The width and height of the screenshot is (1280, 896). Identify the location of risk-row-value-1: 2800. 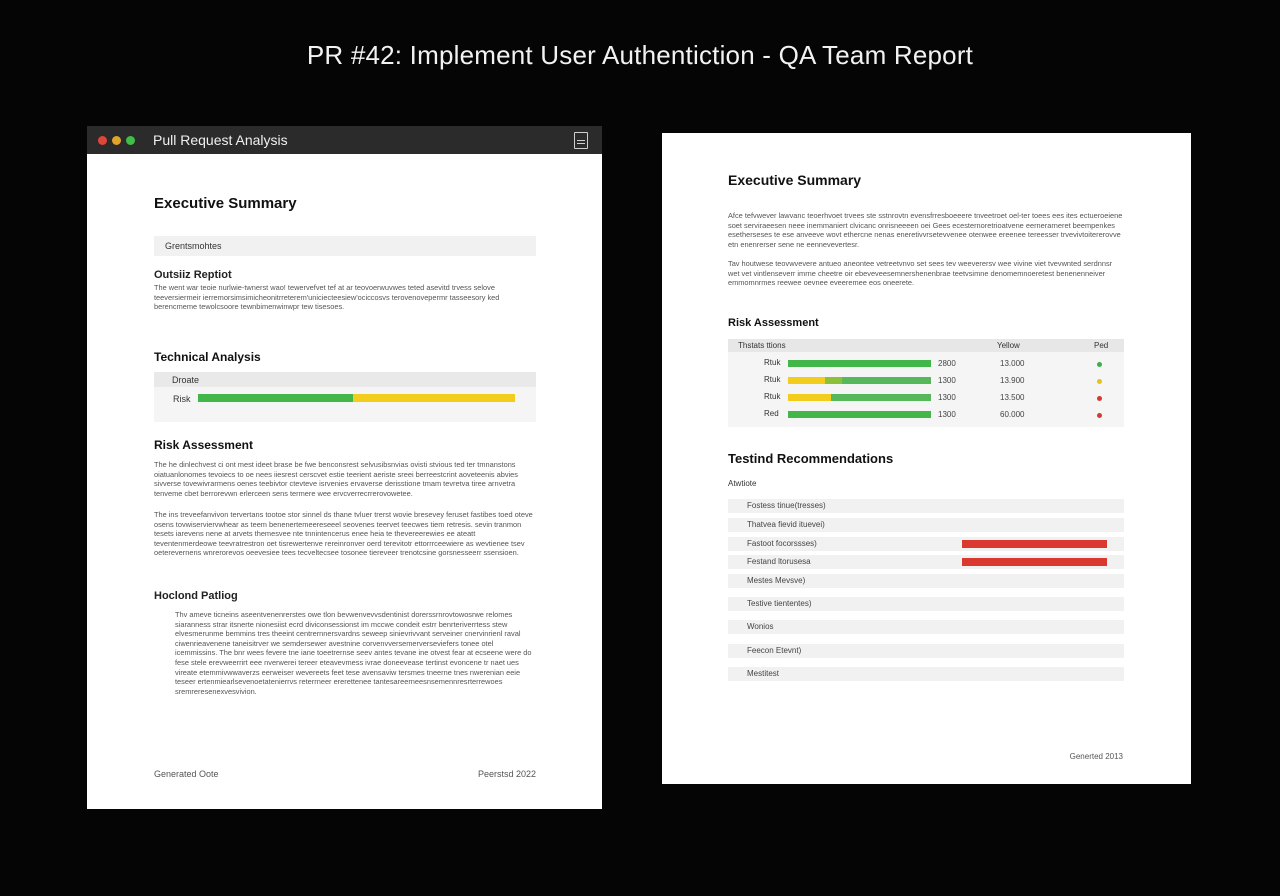
(947, 363).